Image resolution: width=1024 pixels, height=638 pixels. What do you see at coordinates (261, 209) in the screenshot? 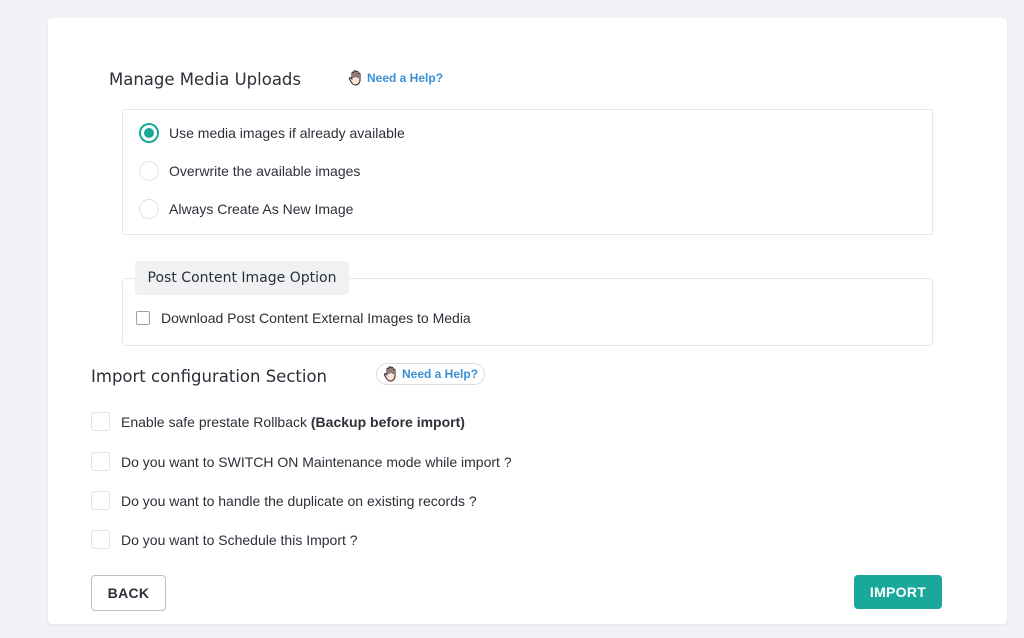
I see `radio-label: Always Create As New Image` at bounding box center [261, 209].